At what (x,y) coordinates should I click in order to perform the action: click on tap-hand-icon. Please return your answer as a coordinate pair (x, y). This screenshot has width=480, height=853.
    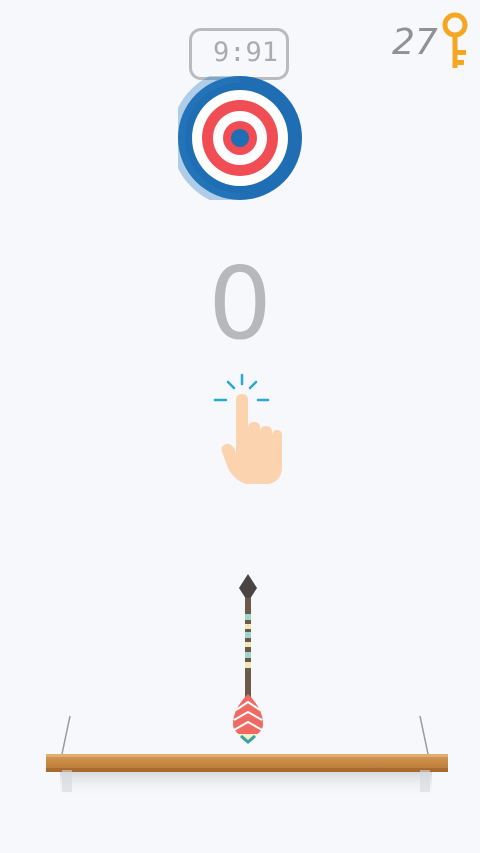
    Looking at the image, I should click on (247, 428).